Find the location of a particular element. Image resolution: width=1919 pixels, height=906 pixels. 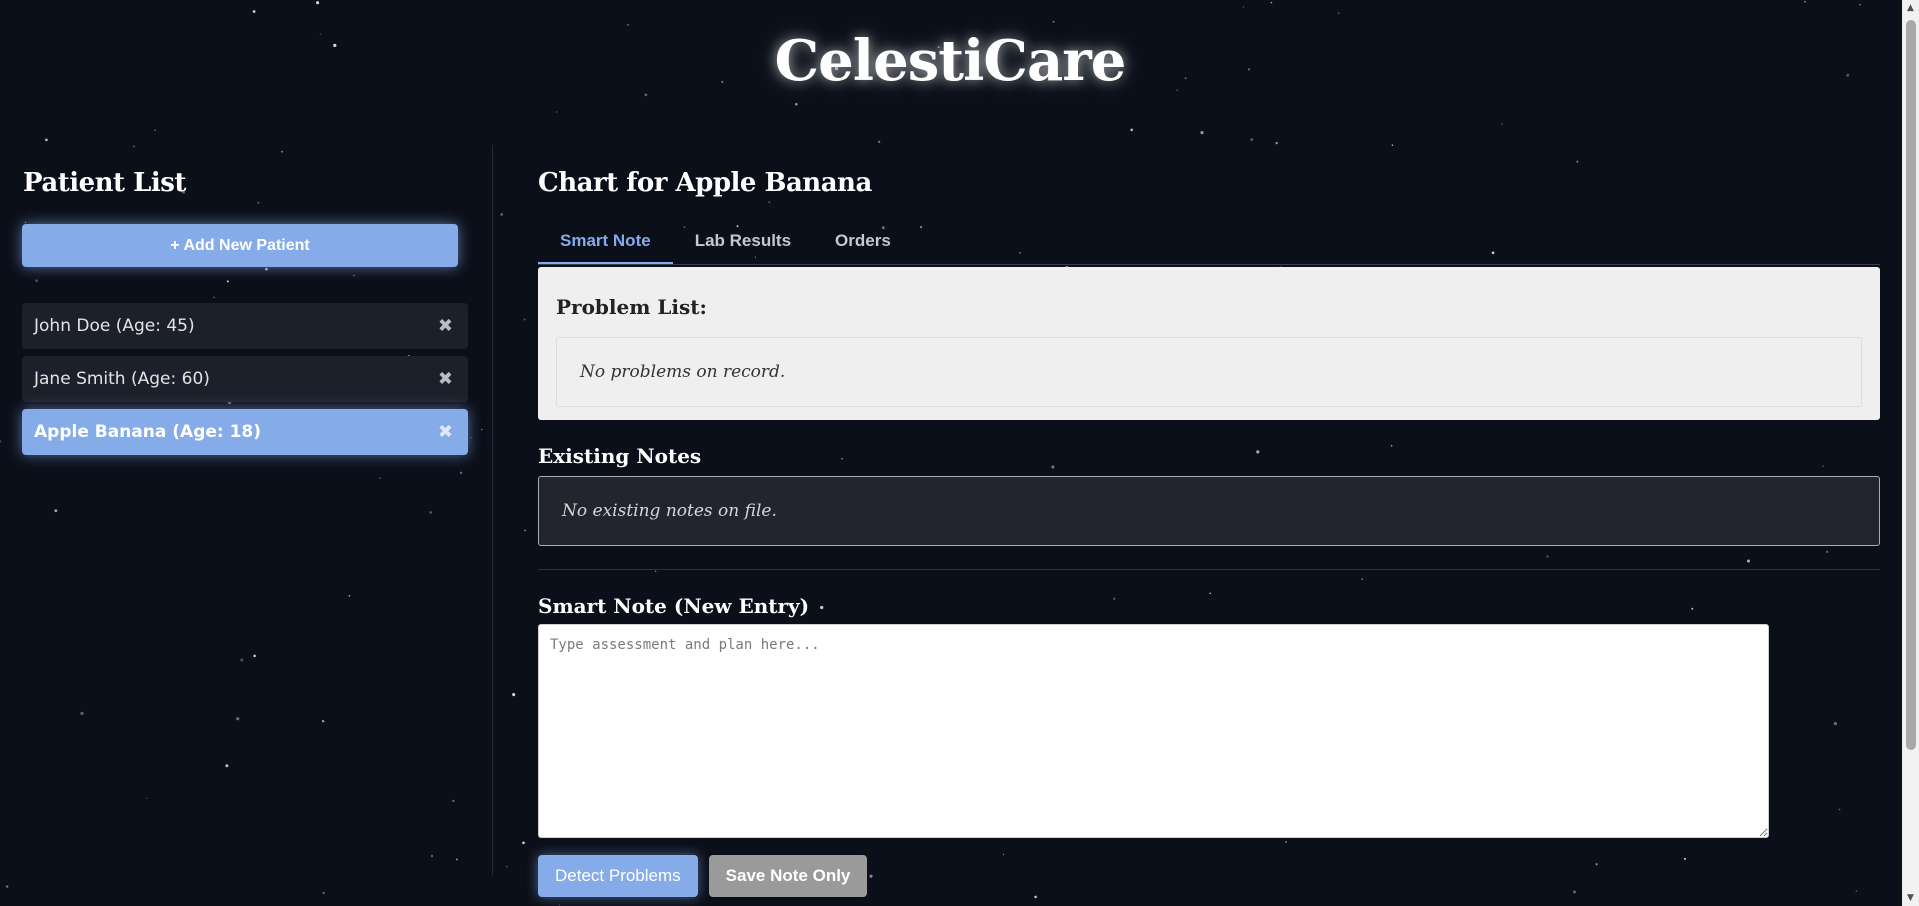

patient-list-heading: Patient List is located at coordinates (104, 183).